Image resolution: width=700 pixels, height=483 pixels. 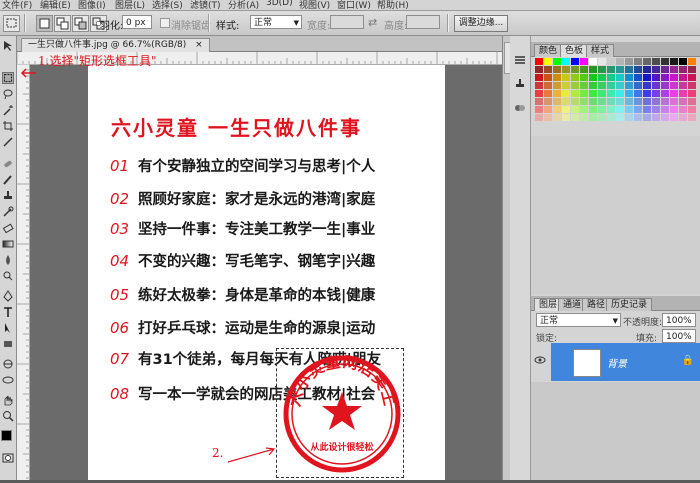 What do you see at coordinates (8, 228) in the screenshot?
I see `eraser-tool` at bounding box center [8, 228].